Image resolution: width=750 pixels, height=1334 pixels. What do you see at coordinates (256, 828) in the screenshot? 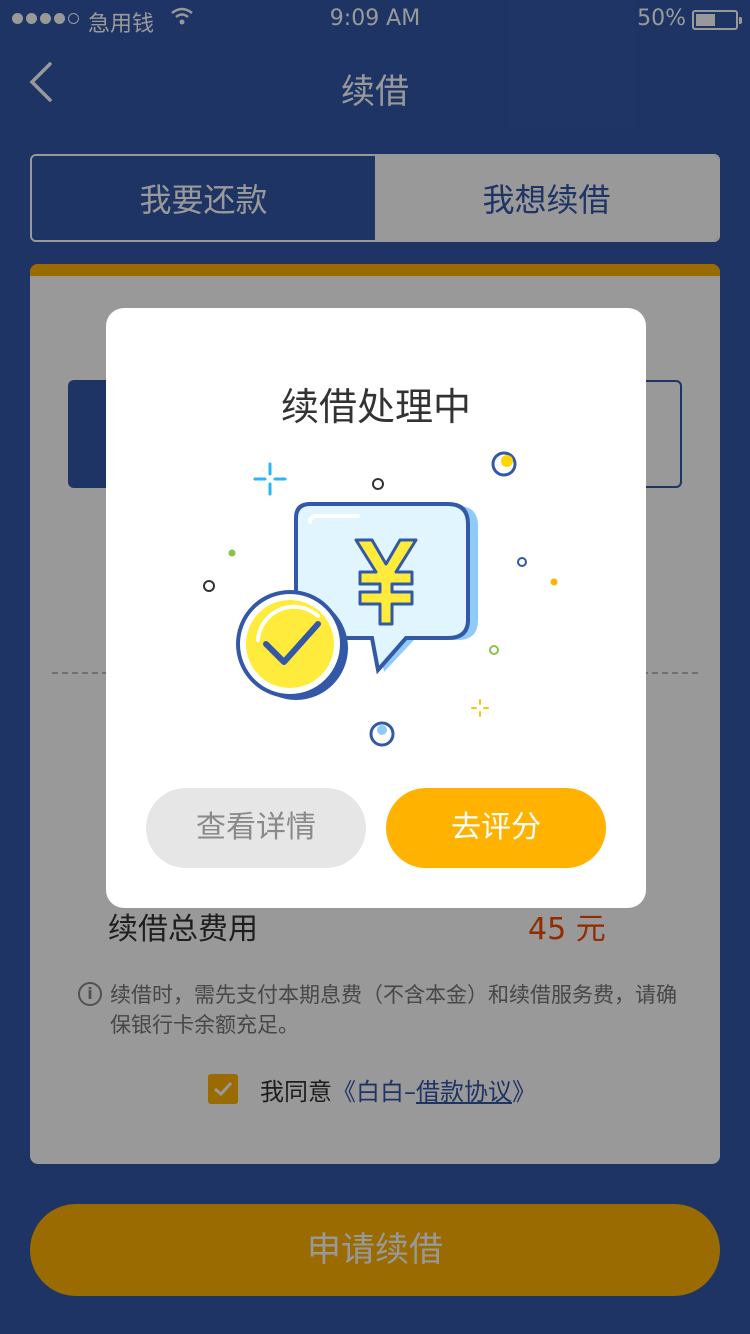
I see `view-details-button: 查看详情` at bounding box center [256, 828].